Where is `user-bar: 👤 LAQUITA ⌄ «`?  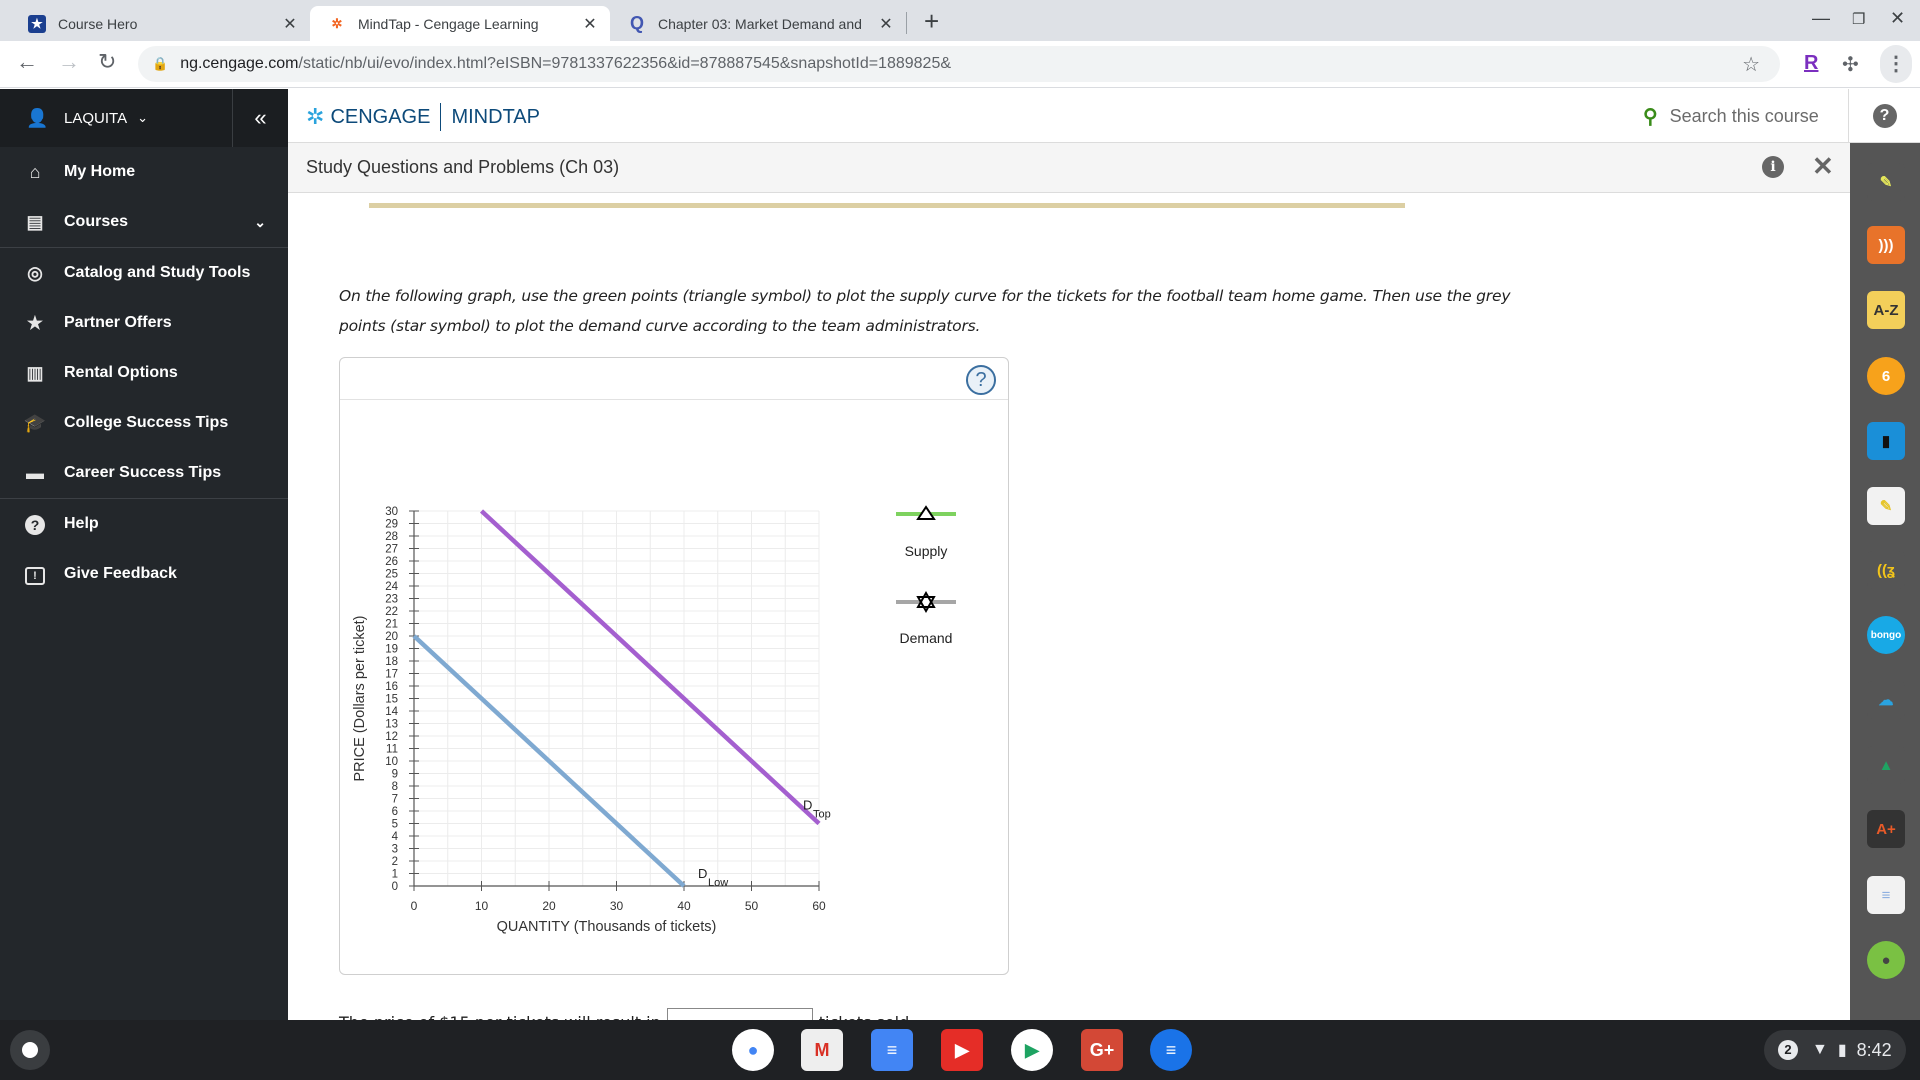 user-bar: 👤 LAQUITA ⌄ « is located at coordinates (144, 118).